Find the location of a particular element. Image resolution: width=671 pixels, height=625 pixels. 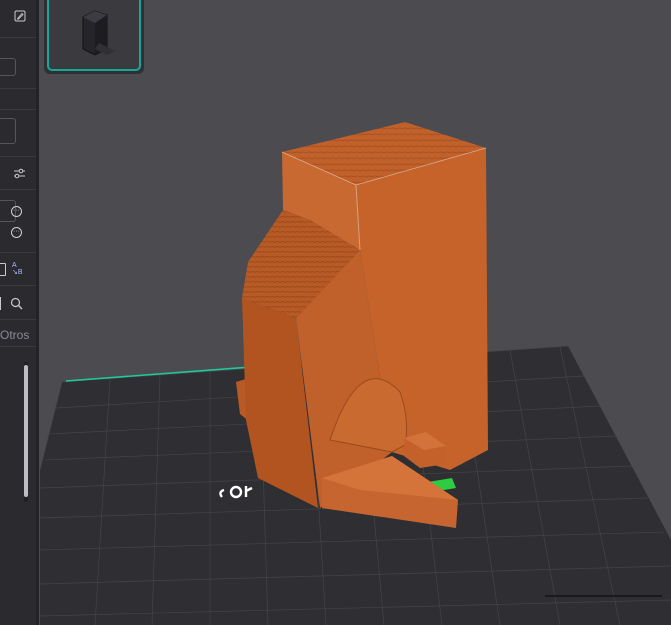

copy-icon is located at coordinates (3, 269).